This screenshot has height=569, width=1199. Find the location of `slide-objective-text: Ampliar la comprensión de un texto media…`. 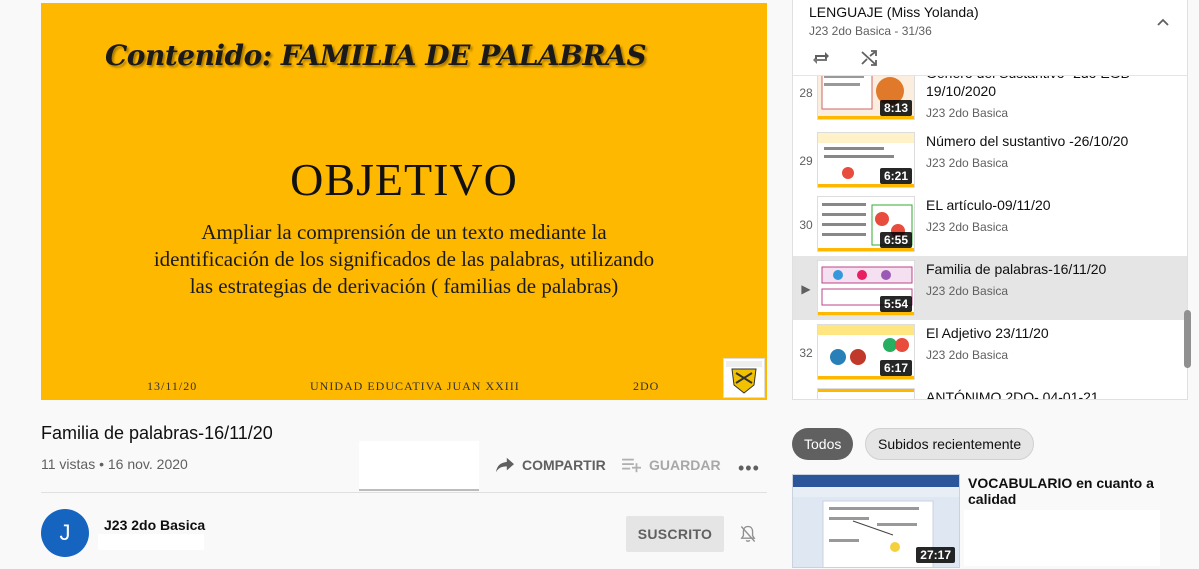

slide-objective-text: Ampliar la comprensión de un texto media… is located at coordinates (404, 259).